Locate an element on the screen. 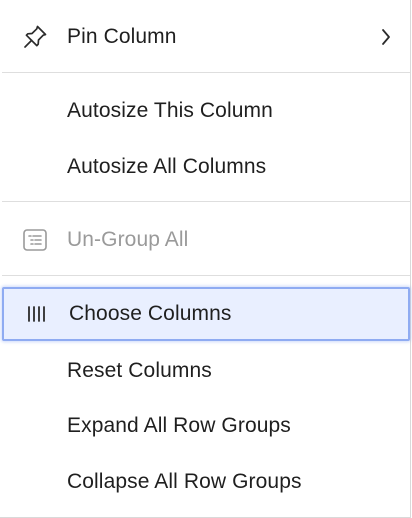 The width and height of the screenshot is (412, 518). menu-item-ungroup-all: Un-Group All is located at coordinates (206, 240).